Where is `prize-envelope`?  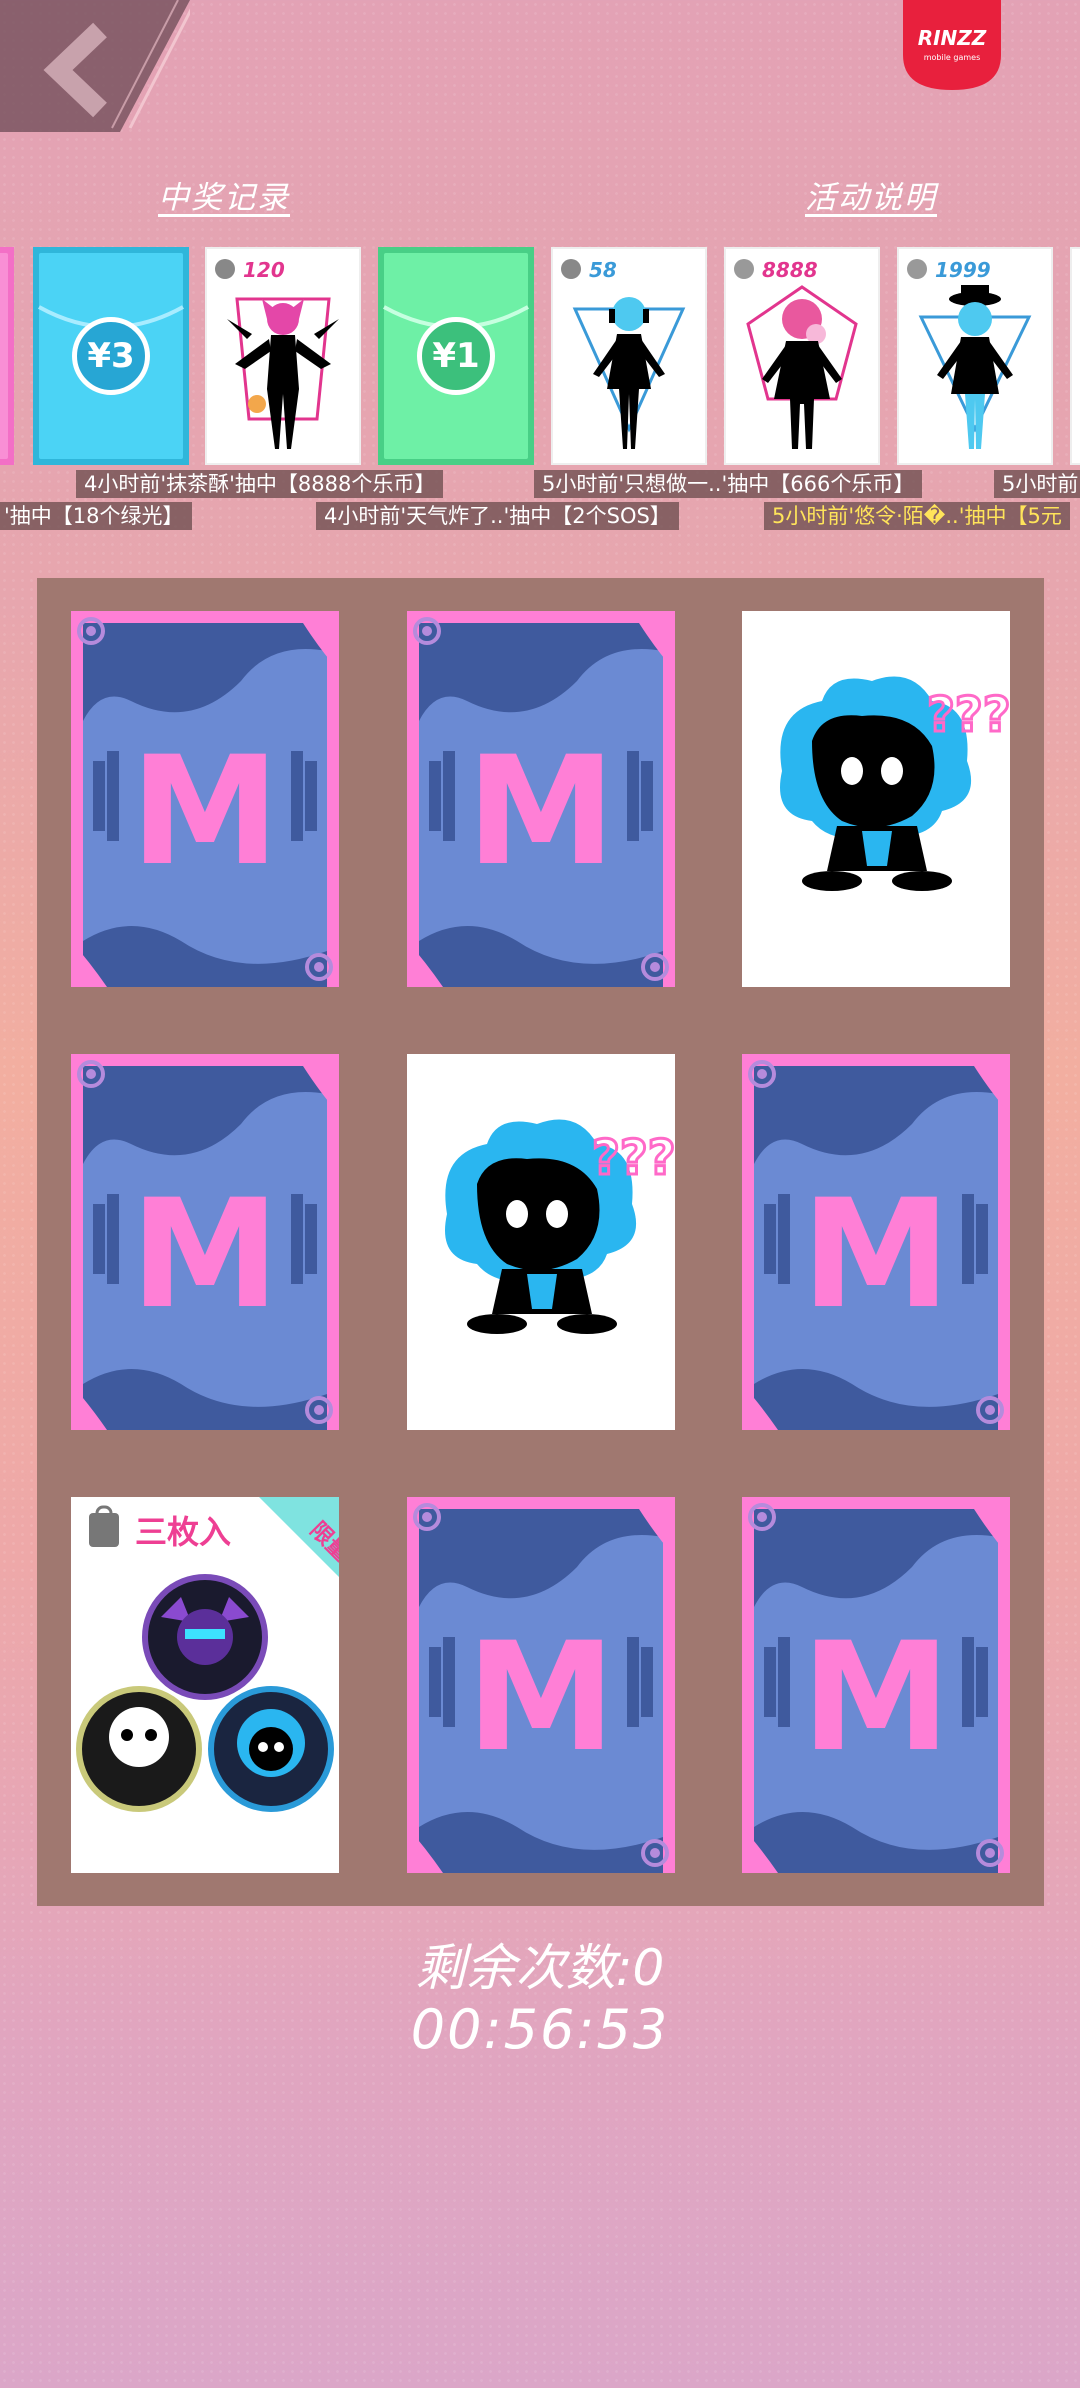 prize-envelope is located at coordinates (7, 356).